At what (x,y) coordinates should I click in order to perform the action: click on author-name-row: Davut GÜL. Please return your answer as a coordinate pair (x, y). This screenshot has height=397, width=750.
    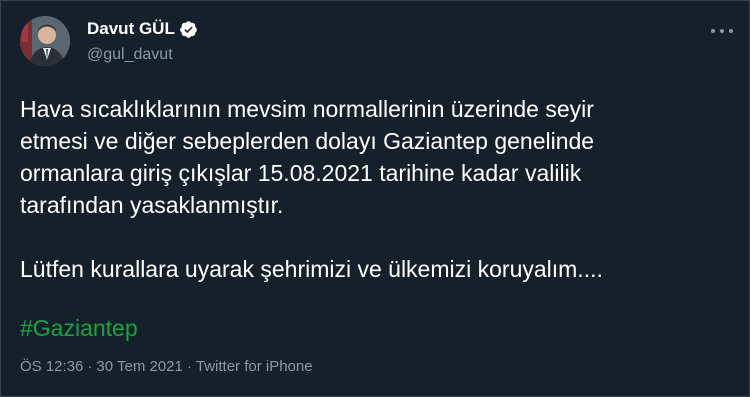
    Looking at the image, I should click on (142, 29).